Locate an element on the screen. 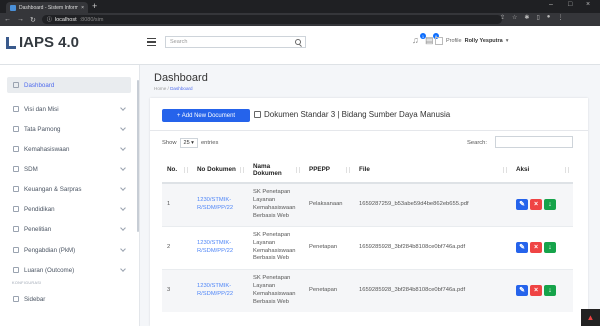  taskbar-app-icon: ▲ is located at coordinates (590, 317).